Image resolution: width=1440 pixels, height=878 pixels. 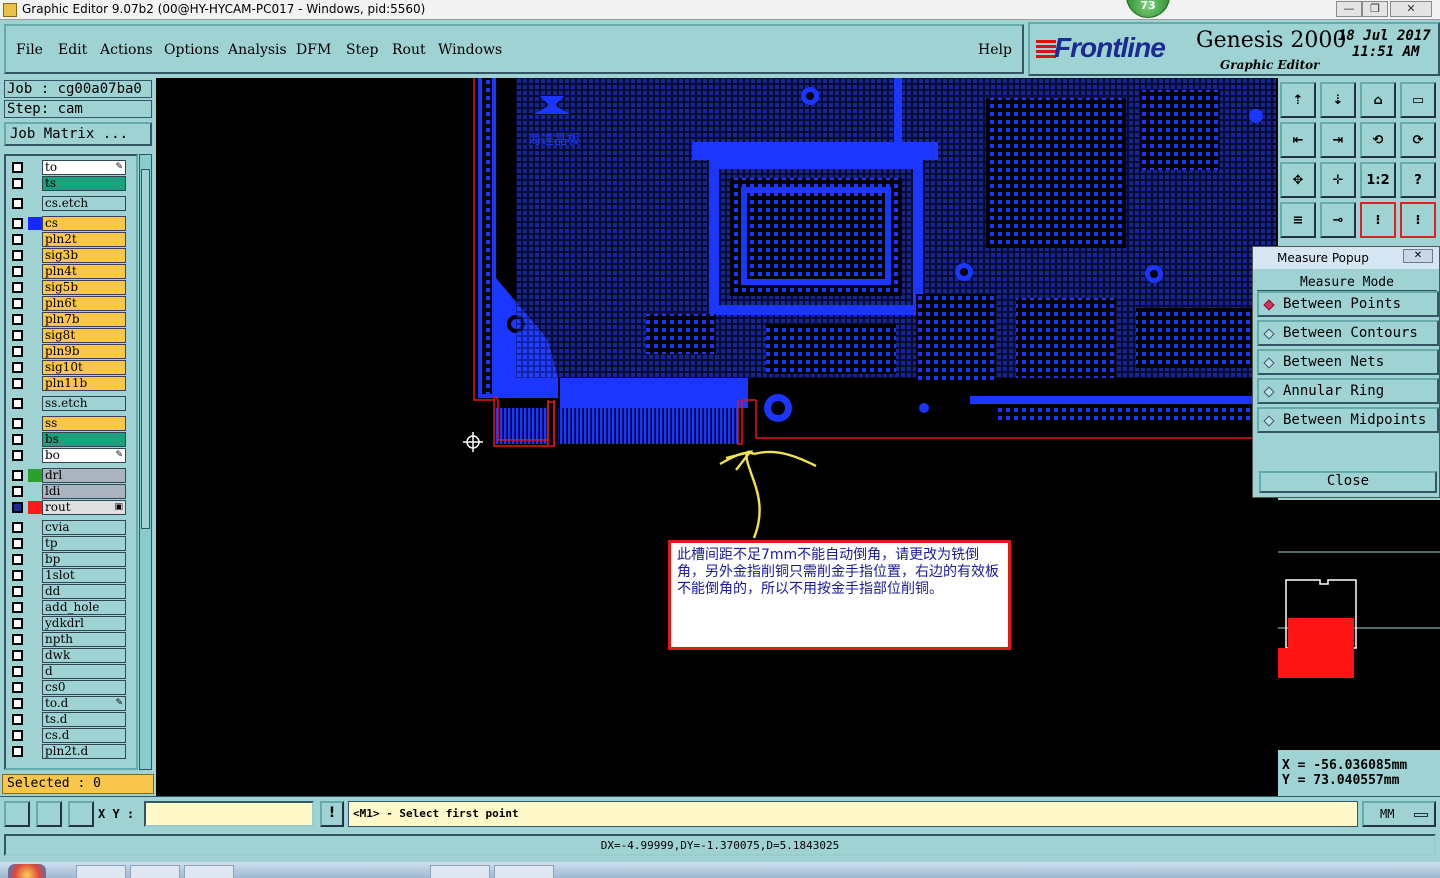 What do you see at coordinates (1338, 100) in the screenshot?
I see `pan-down-icon: ⇣` at bounding box center [1338, 100].